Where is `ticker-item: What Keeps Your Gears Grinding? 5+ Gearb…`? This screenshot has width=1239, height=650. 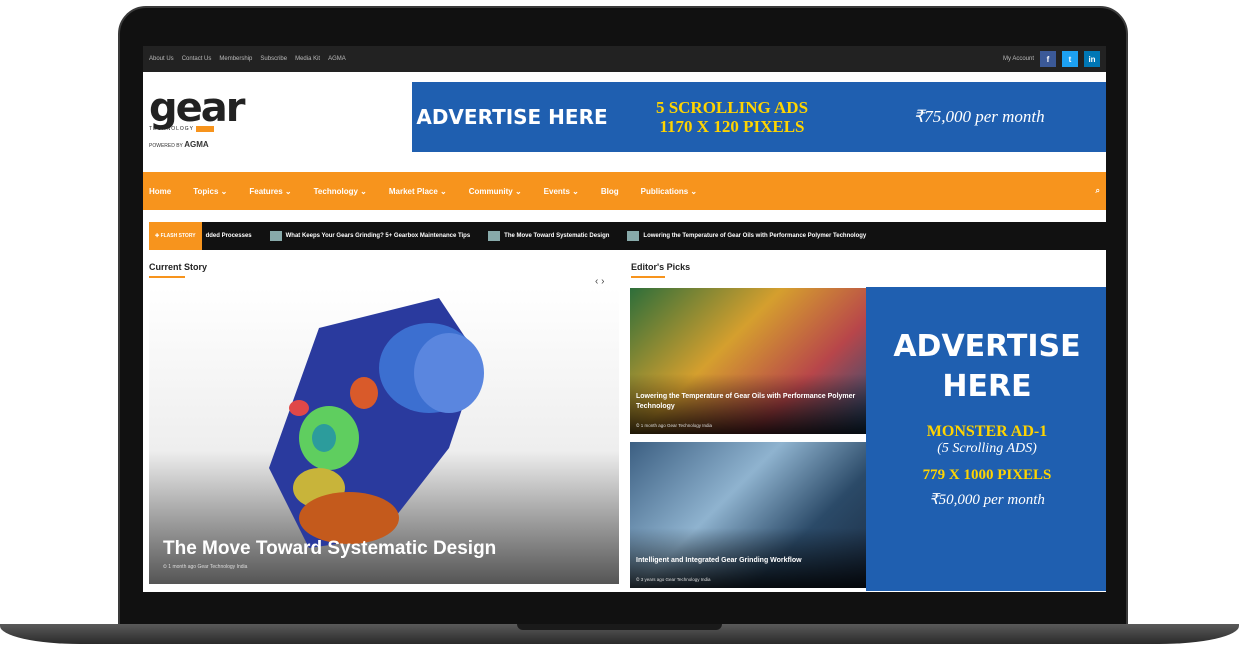 ticker-item: What Keeps Your Gears Grinding? 5+ Gearb… is located at coordinates (370, 236).